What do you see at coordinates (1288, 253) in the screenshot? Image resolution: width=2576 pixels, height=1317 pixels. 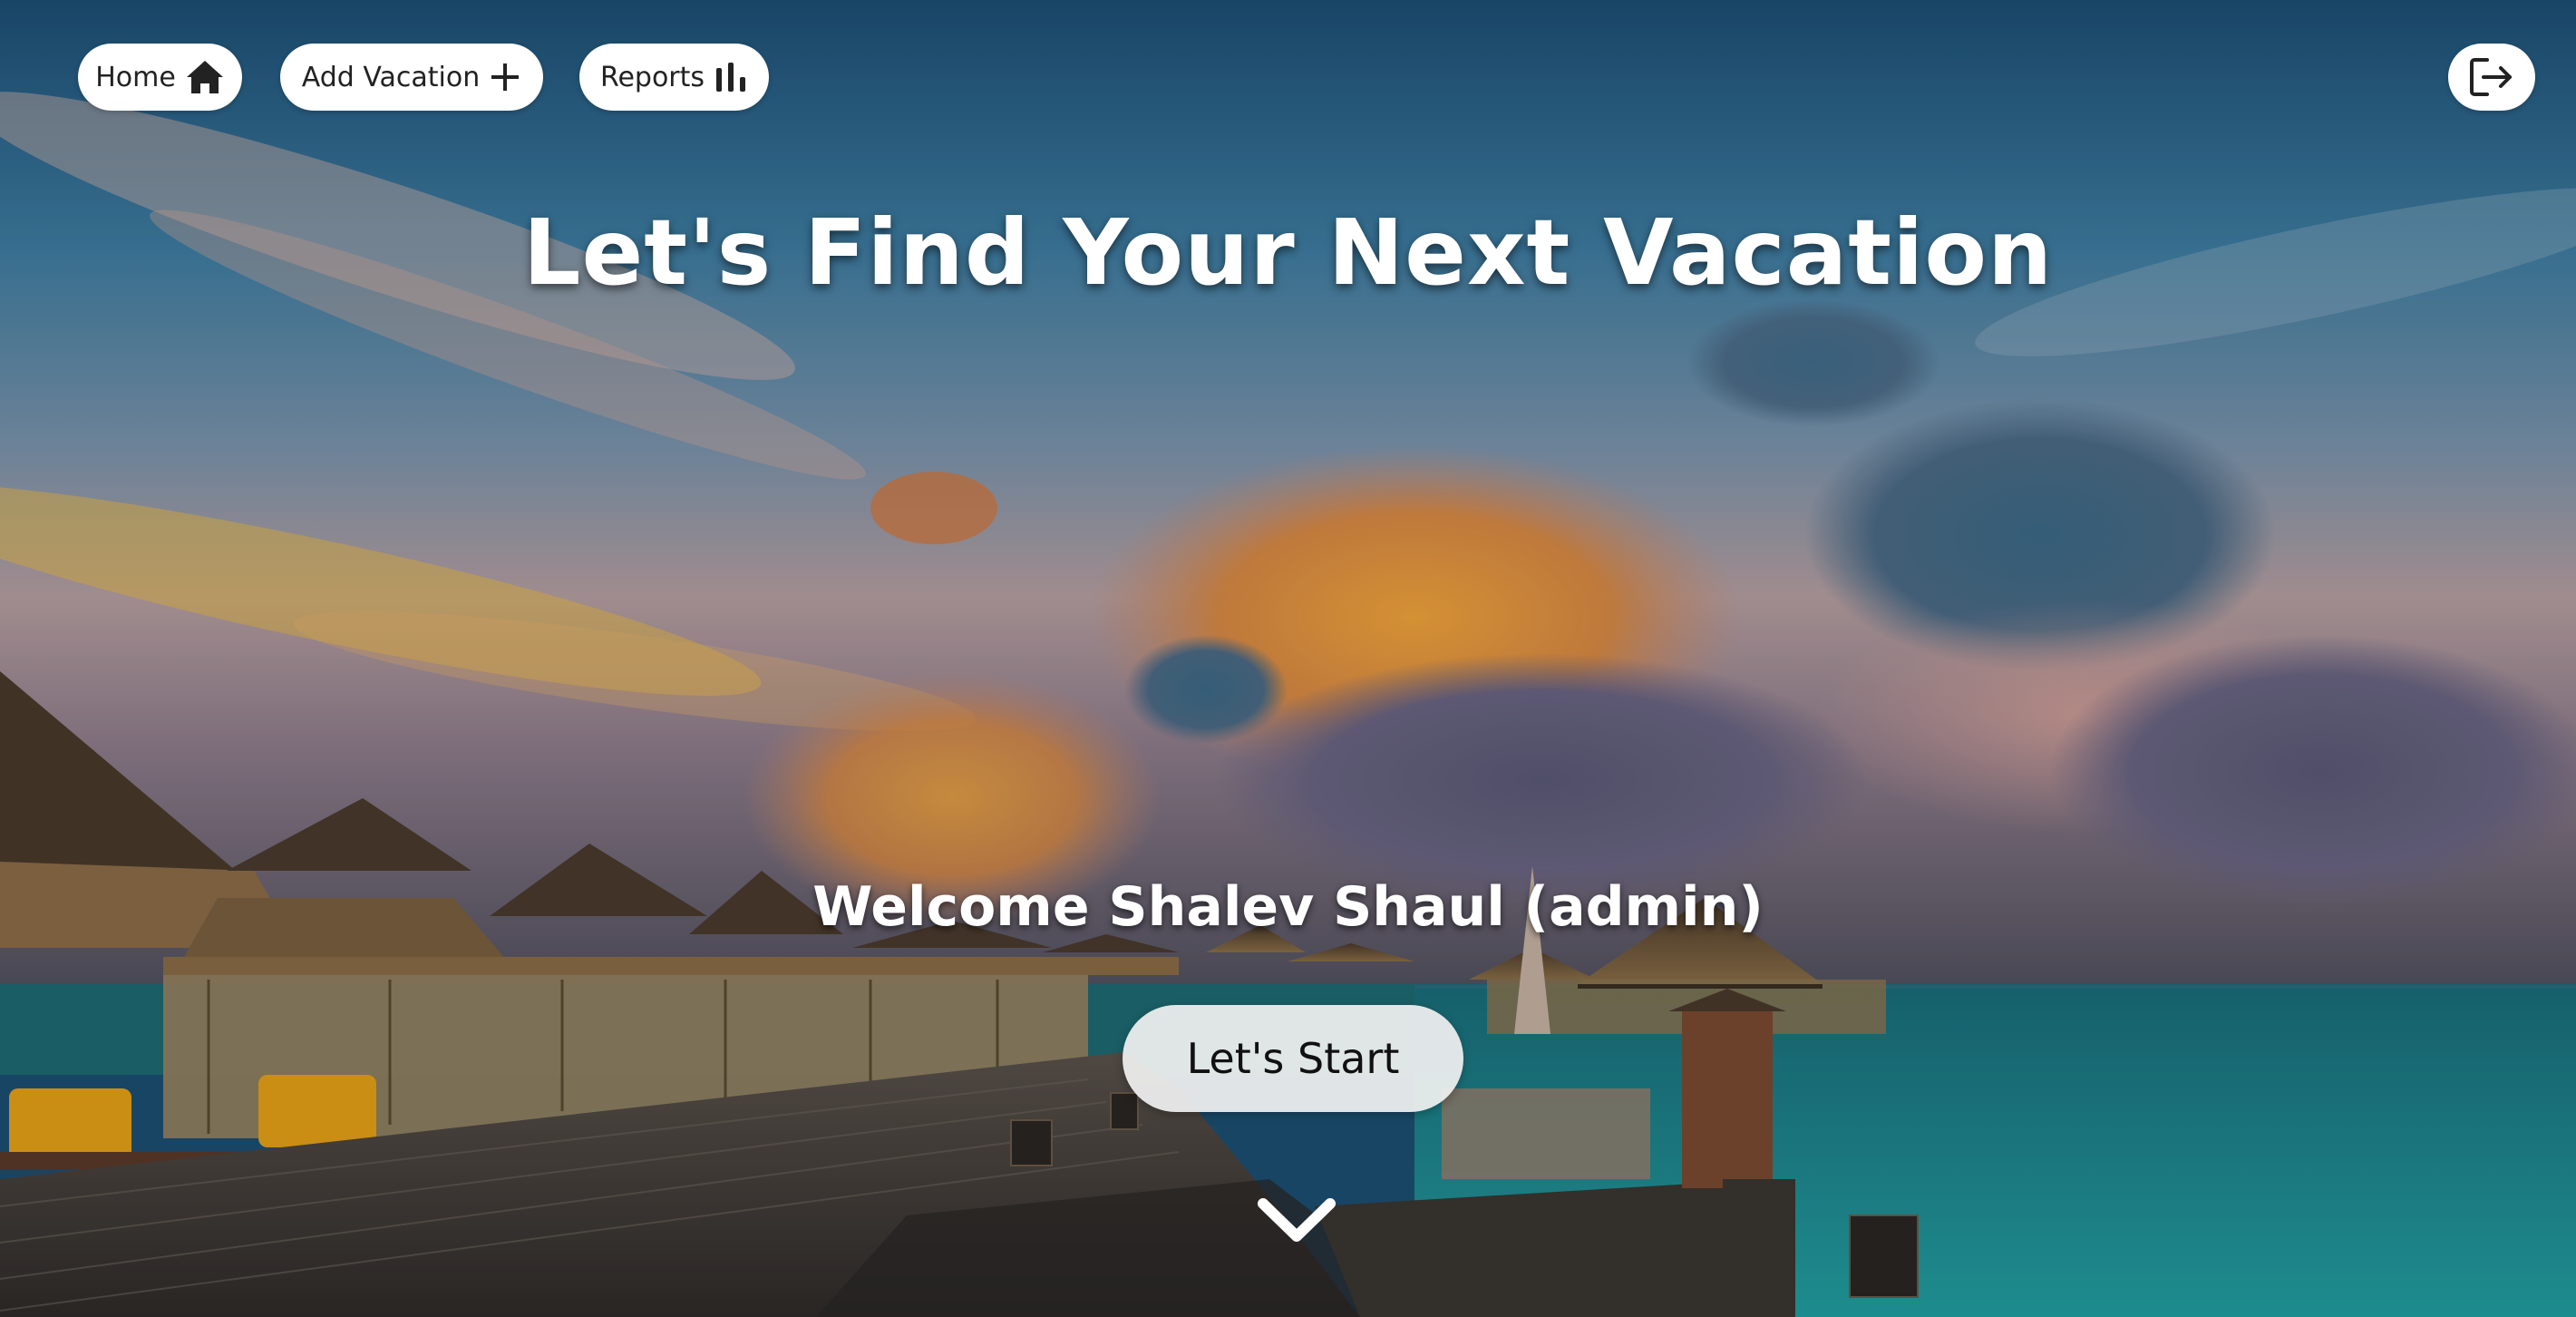 I see `page-title: Let's Find Your Next Vacation` at bounding box center [1288, 253].